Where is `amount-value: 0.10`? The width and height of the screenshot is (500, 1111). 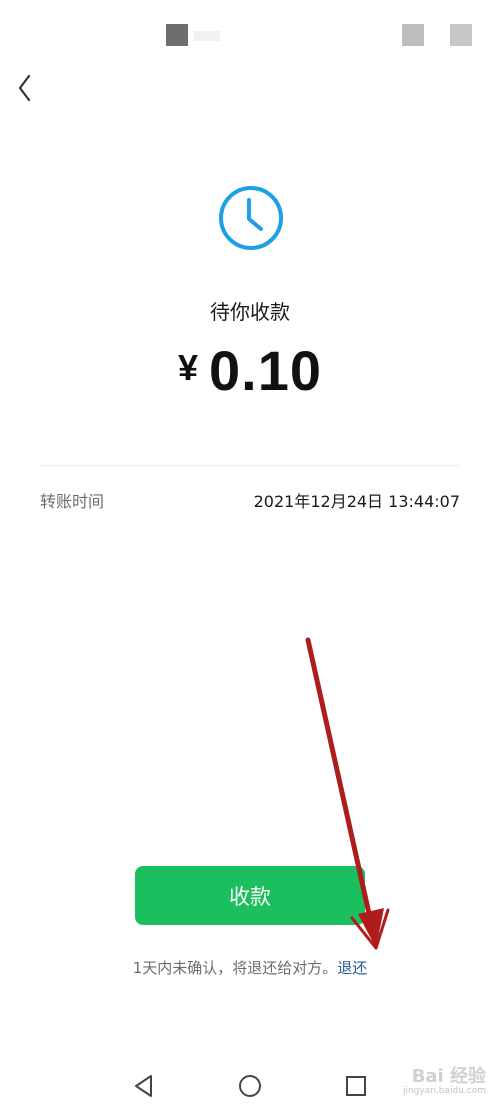
amount-value: 0.10 is located at coordinates (266, 370).